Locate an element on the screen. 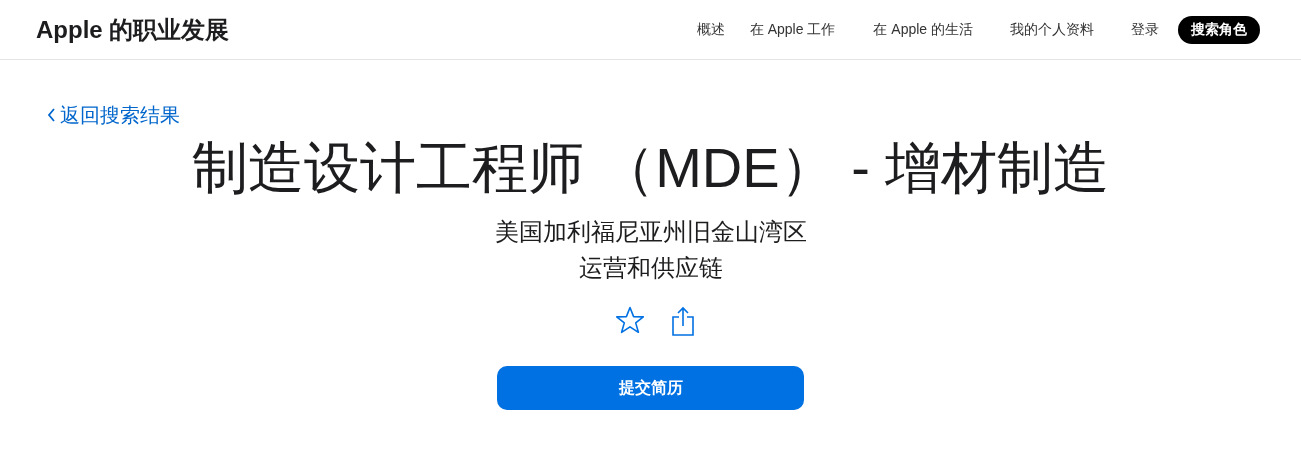 The height and width of the screenshot is (457, 1301). chevron-left-icon is located at coordinates (51, 115).